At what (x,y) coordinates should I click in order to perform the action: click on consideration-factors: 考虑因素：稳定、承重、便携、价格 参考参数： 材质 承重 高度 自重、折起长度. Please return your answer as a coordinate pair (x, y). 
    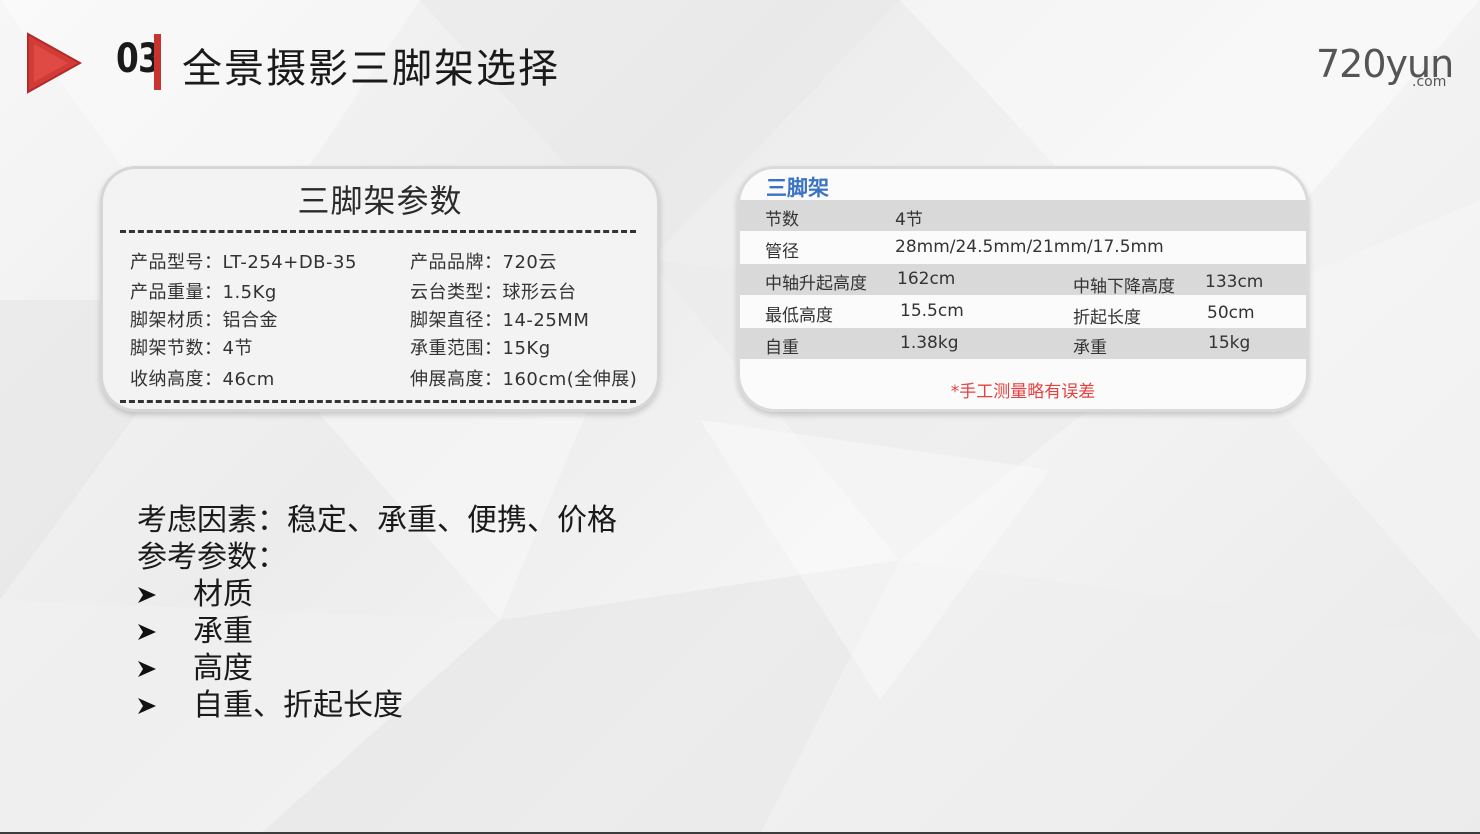
    Looking at the image, I should click on (377, 613).